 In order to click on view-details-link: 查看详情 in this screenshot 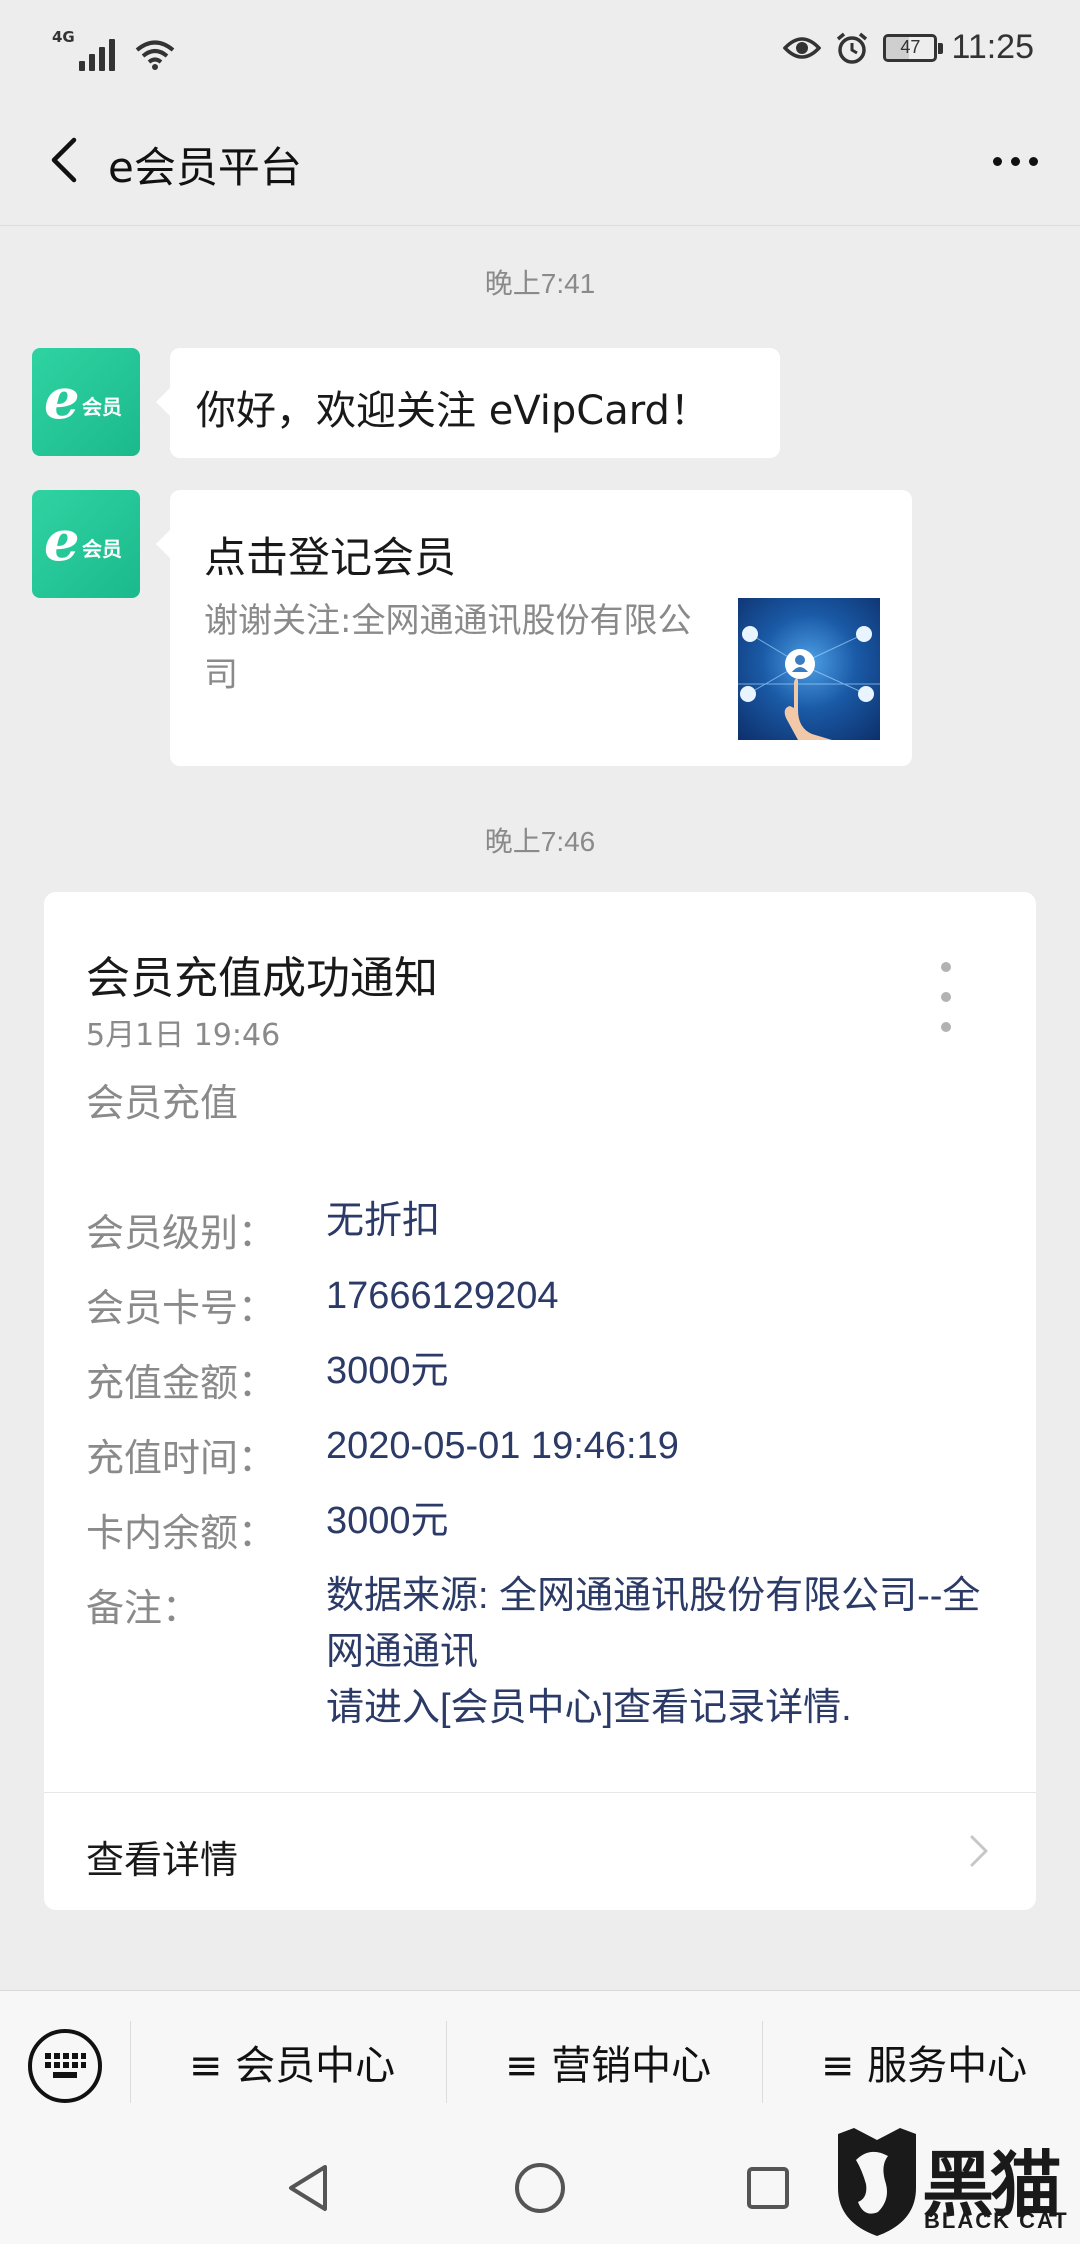, I will do `click(540, 1851)`.